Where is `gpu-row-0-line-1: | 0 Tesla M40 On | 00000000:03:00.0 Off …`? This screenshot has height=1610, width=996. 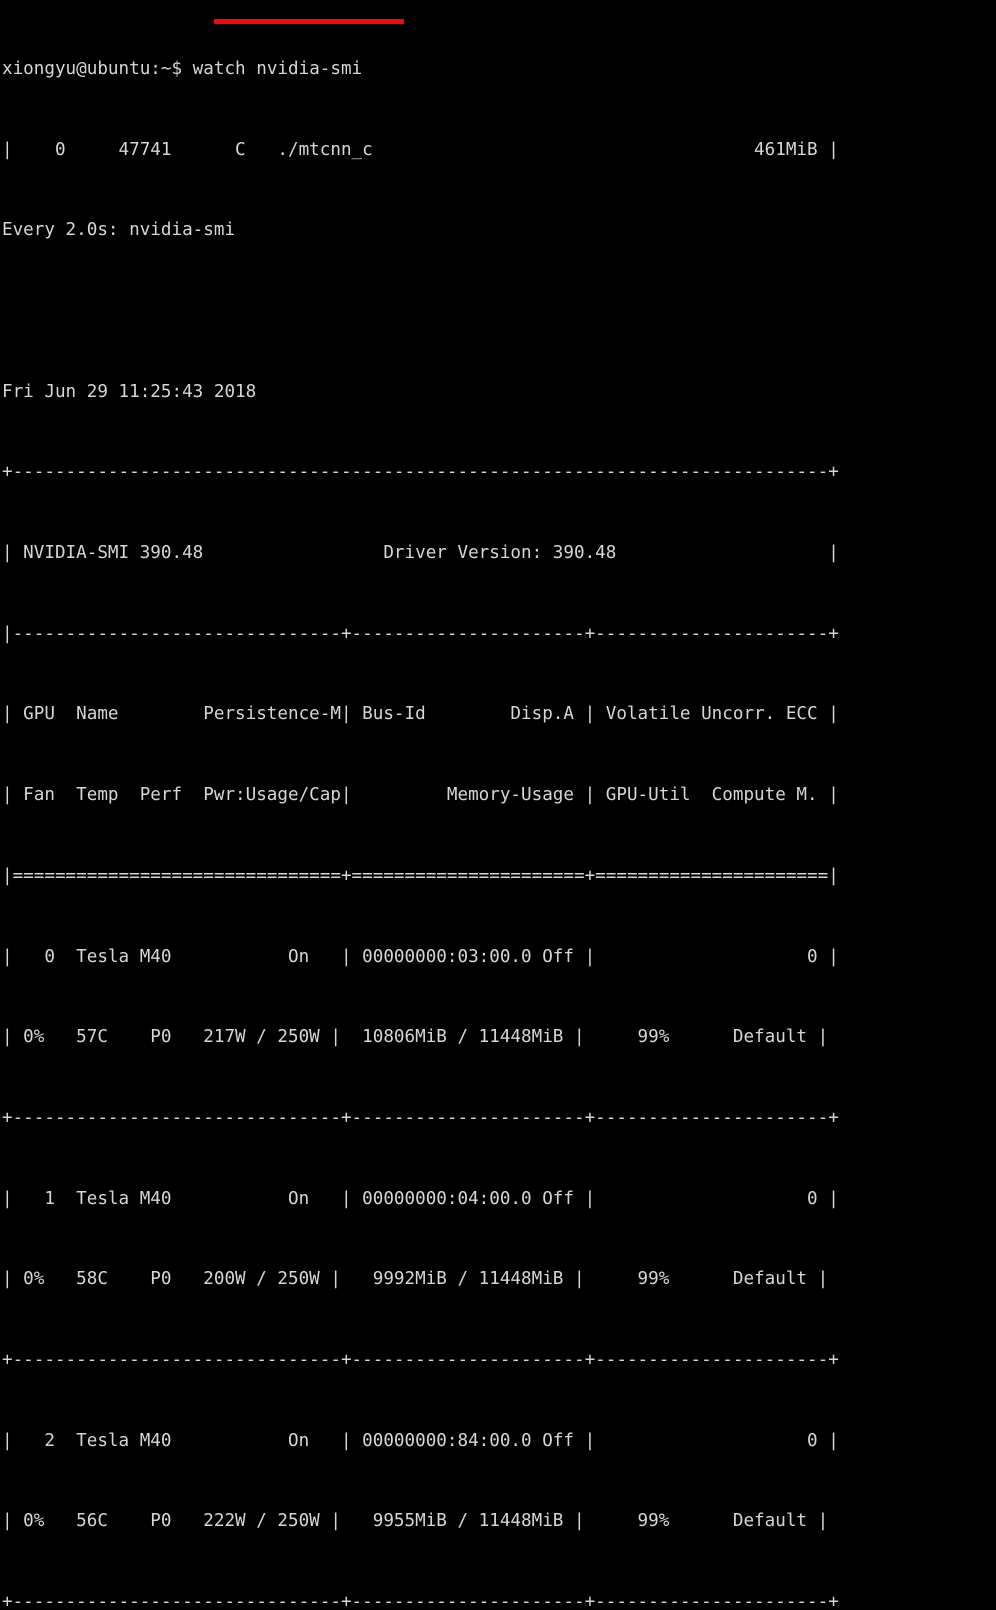
gpu-row-0-line-1: | 0 Tesla M40 On | 00000000:03:00.0 Off … is located at coordinates (420, 956).